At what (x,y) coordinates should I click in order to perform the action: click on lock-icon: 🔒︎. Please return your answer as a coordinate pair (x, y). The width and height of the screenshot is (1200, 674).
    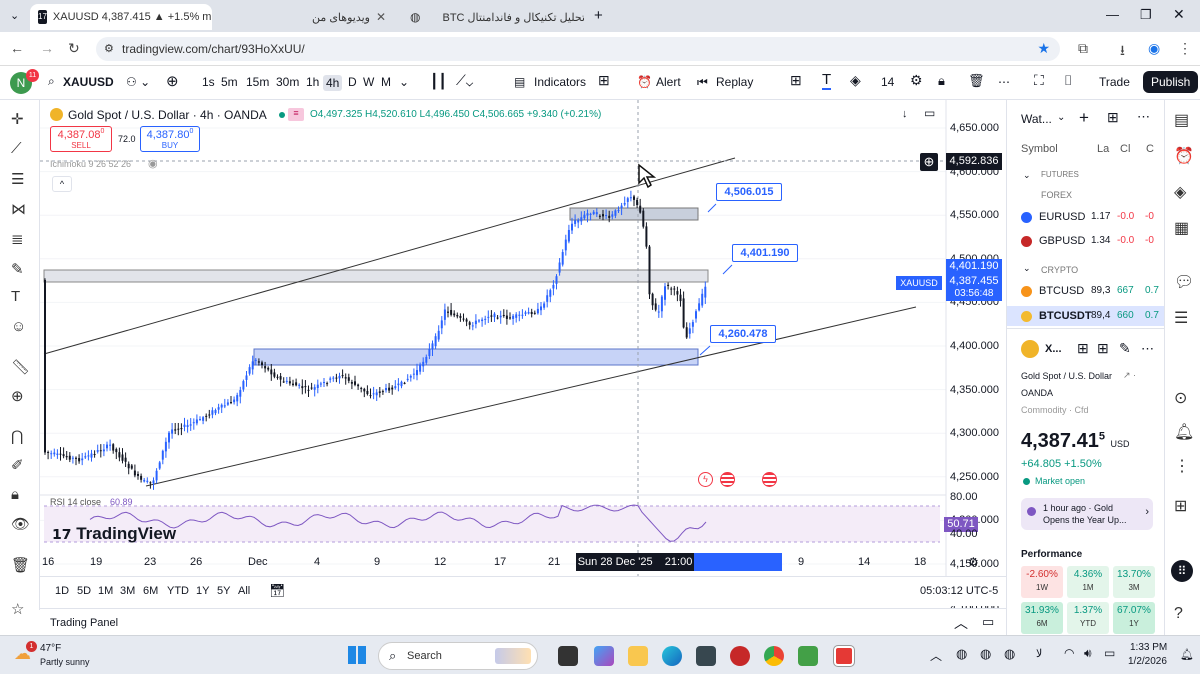
    Looking at the image, I should click on (941, 81).